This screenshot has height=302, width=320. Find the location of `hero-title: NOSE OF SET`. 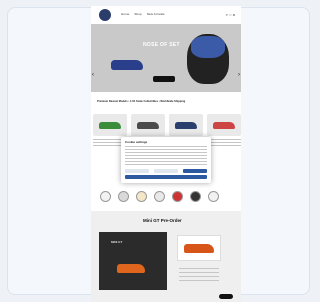

hero-title: NOSE OF SET is located at coordinates (161, 45).